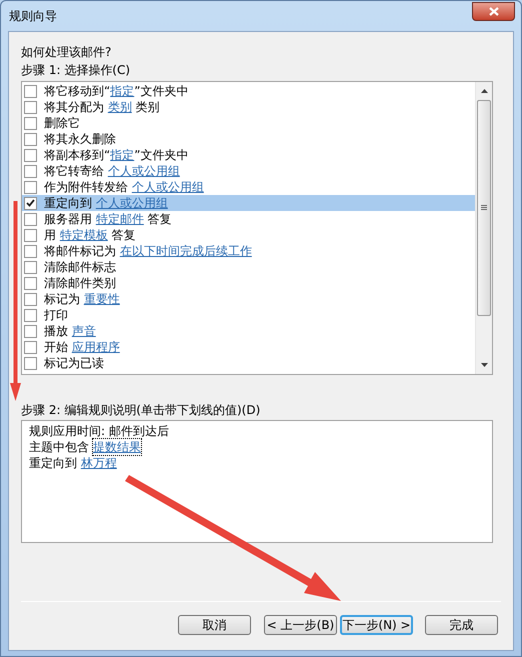  I want to click on action-row: 将它移动到“指定”文件夹中, so click(248, 91).